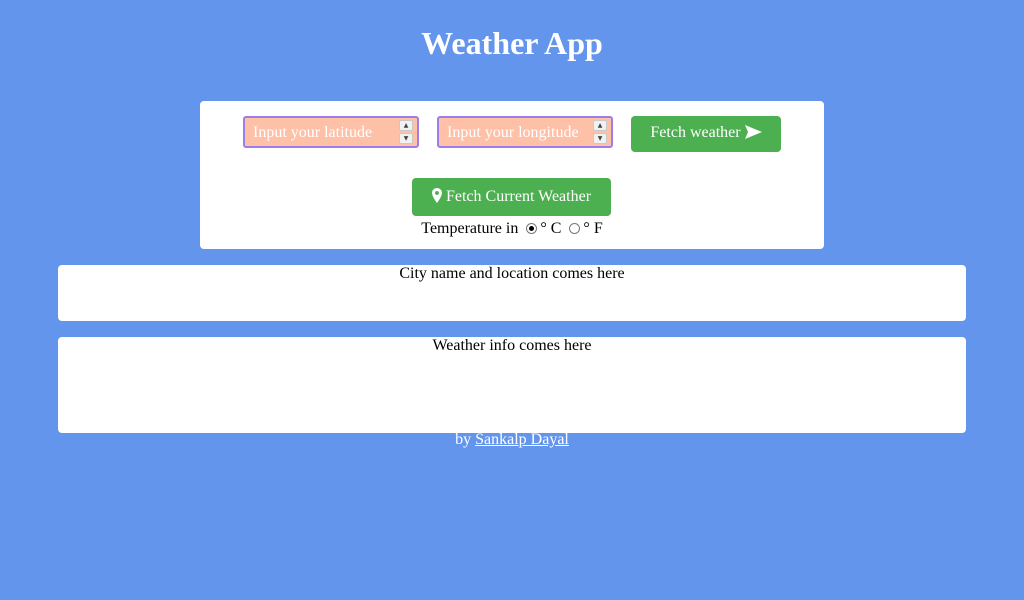 The width and height of the screenshot is (1024, 600). I want to click on latitude-placeholder: Input your latitude, so click(313, 132).